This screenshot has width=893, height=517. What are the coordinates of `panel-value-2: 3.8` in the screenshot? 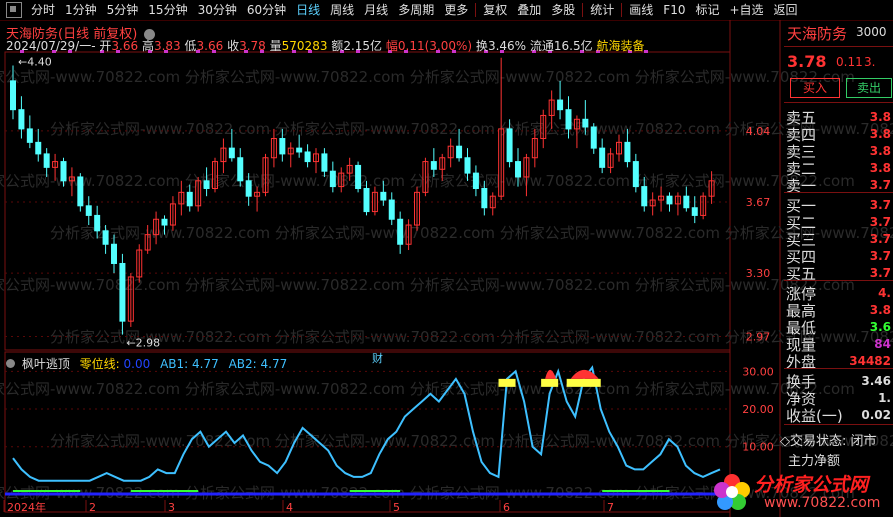 It's located at (880, 151).